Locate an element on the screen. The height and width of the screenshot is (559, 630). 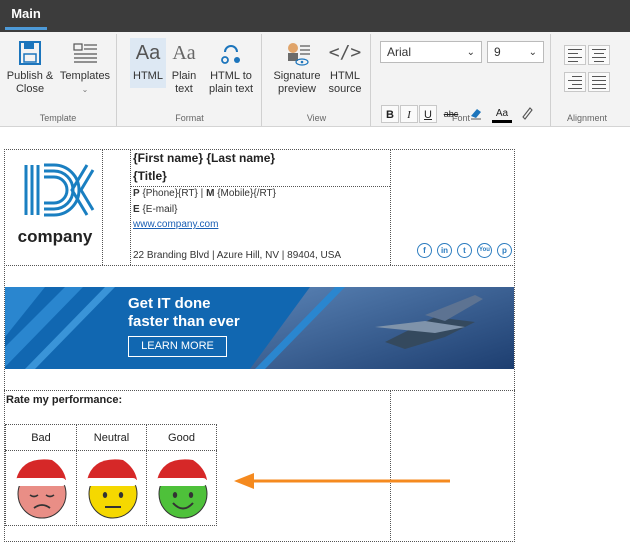
email-label: E is located at coordinates (136, 209).